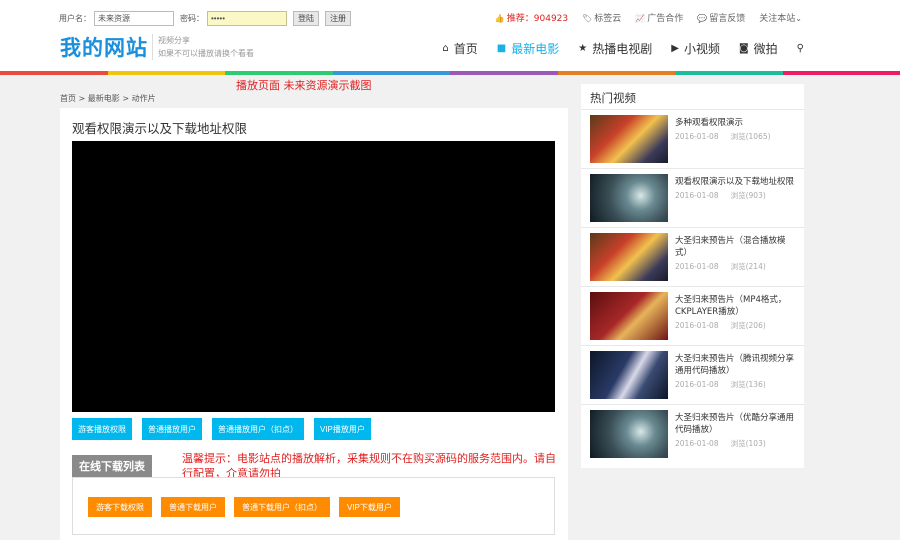 The width and height of the screenshot is (900, 540). I want to click on tags-link: 🏷 标签云, so click(601, 17).